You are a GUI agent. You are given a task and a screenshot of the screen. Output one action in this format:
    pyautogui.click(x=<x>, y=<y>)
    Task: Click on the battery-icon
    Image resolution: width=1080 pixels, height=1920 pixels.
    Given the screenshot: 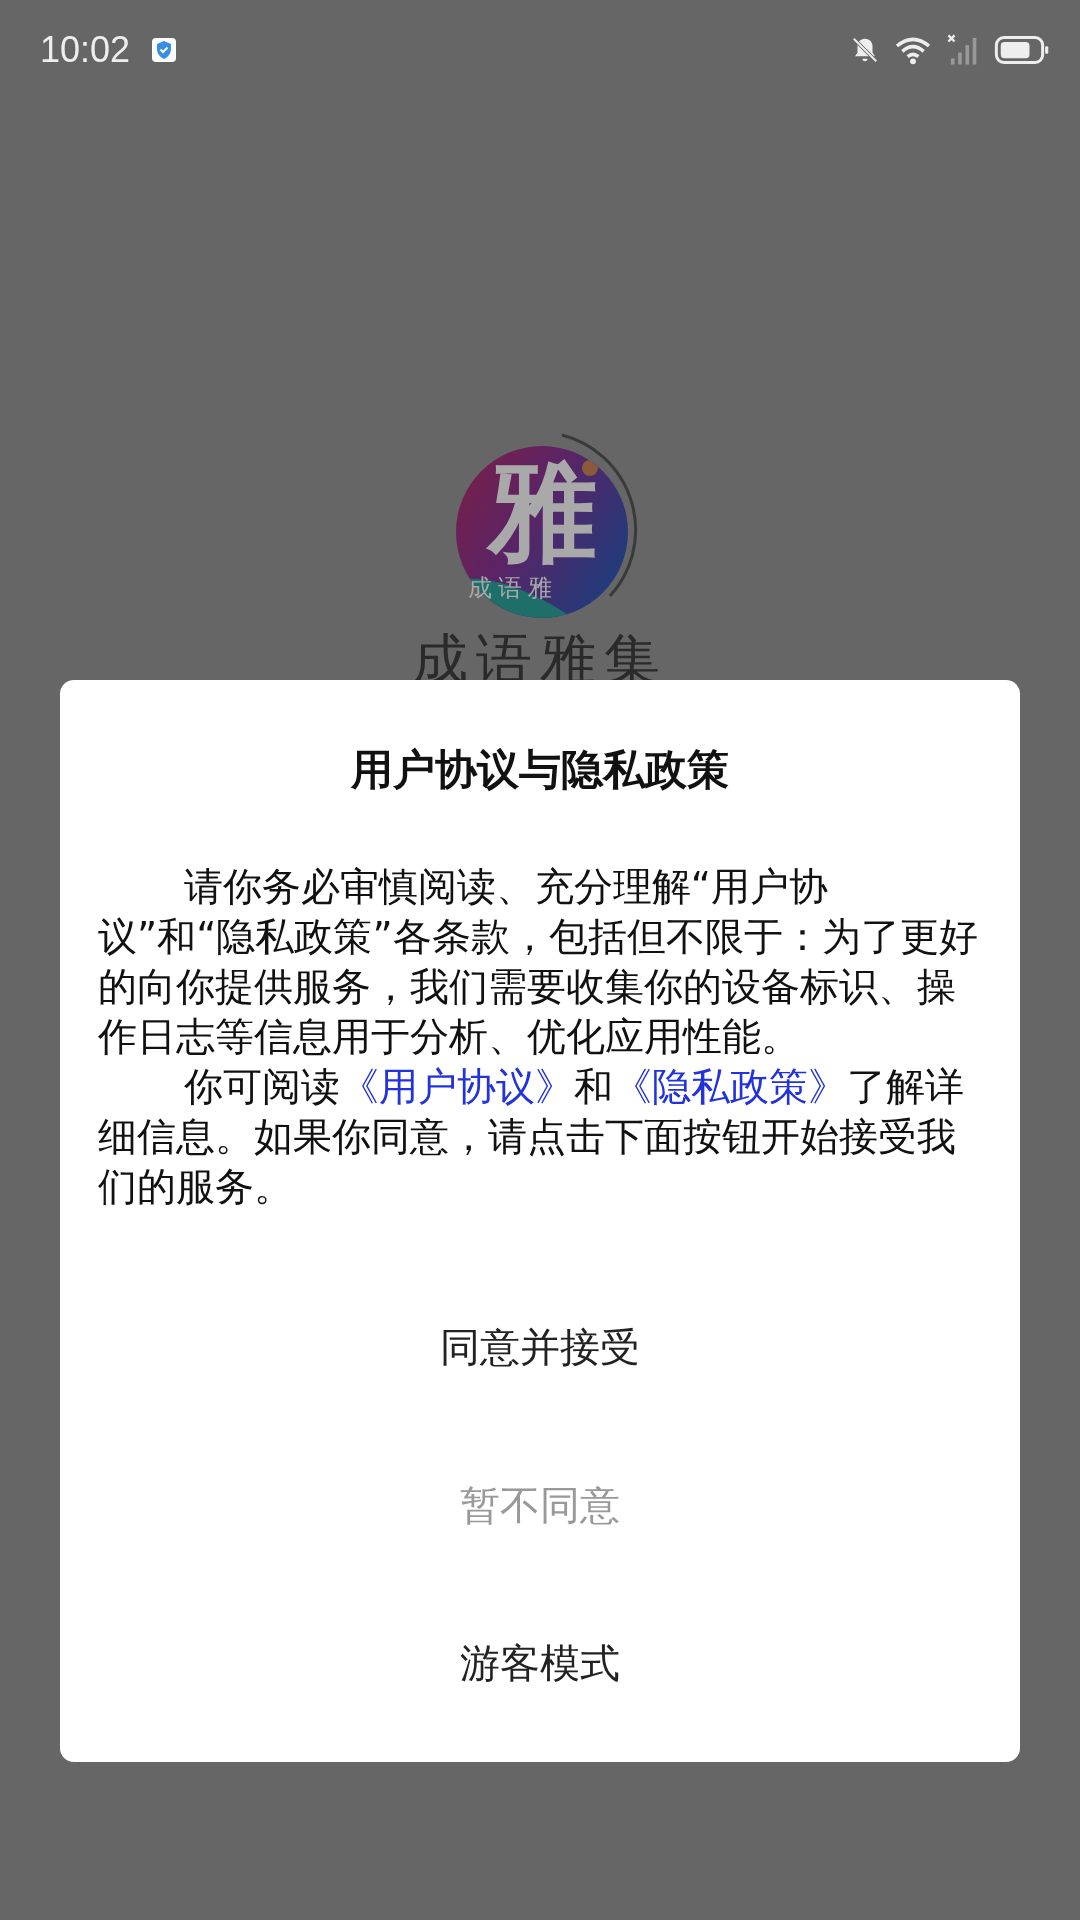 What is the action you would take?
    pyautogui.click(x=1022, y=50)
    